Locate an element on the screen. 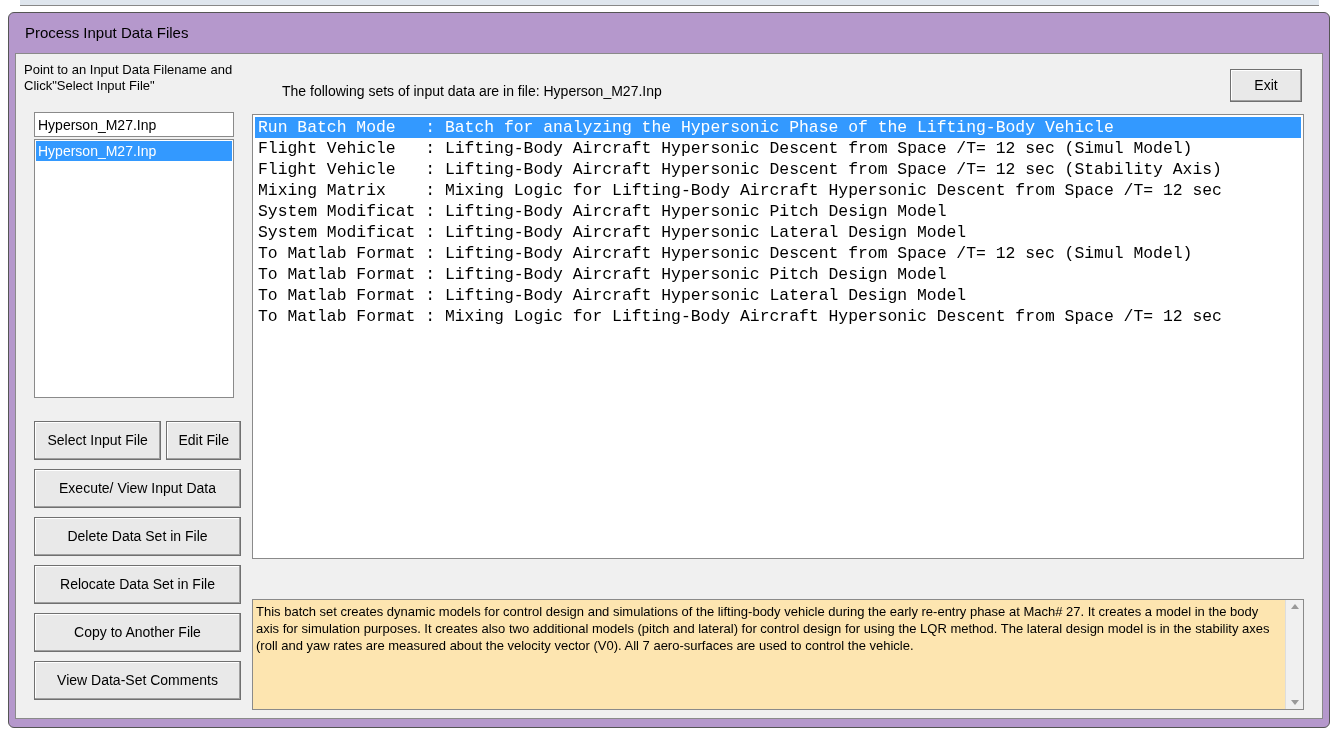  comments-text: This batch set creates dynamic models for control design and simulations of the lifting-body vehicle during the early re-entry phase at Mach# 27. It creates a model in the body axis for simulation purposes. It creates also two additional models (pitch and lateral) for control design for using the LQR method. The lateral design model is in the stability axes (roll and yaw rates are measured about the velocity vector (V0). All 7 aero-surfaces are used to control the vehicle. is located at coordinates (763, 629).